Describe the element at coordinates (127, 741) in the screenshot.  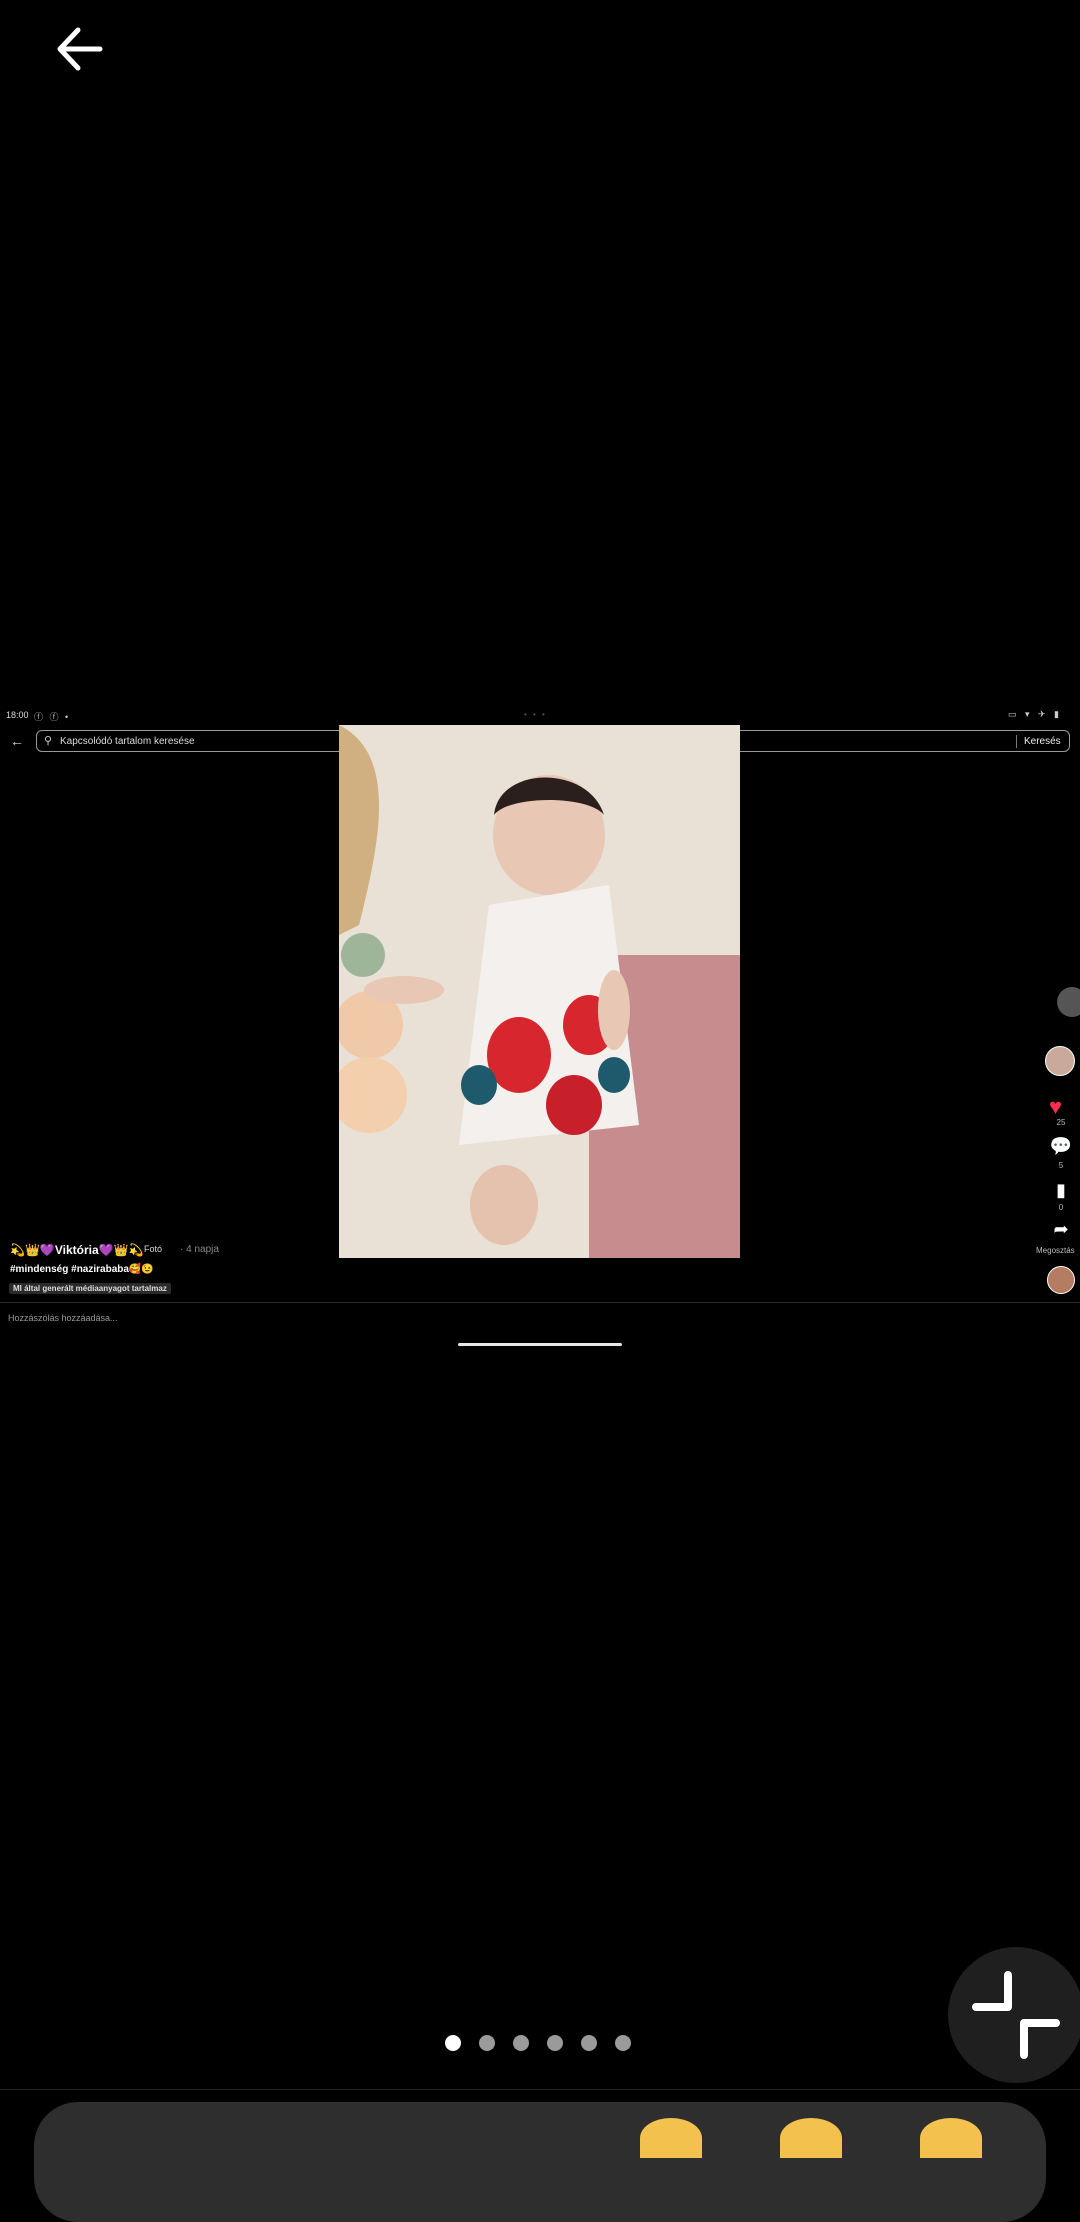
I see `search-input: Kapcsolódó tartalom keresése` at that location.